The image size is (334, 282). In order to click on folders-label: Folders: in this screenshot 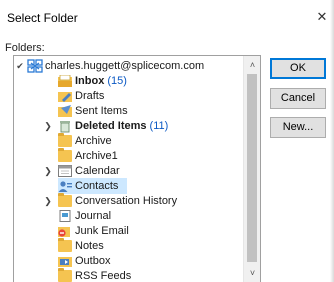, I will do `click(25, 48)`.